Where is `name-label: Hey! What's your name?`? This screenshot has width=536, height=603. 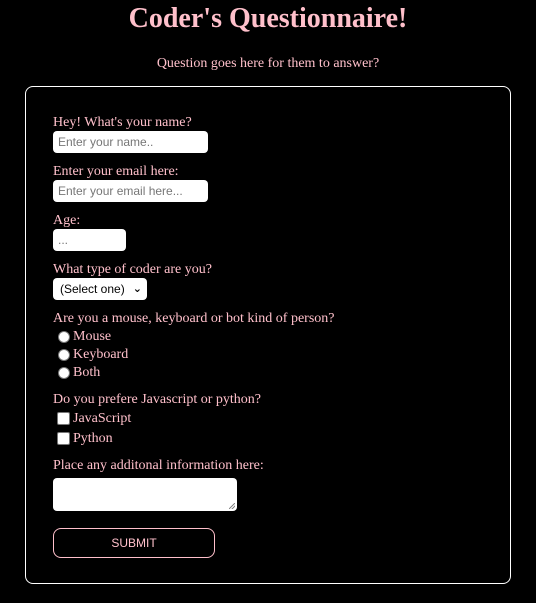 name-label: Hey! What's your name? is located at coordinates (122, 122).